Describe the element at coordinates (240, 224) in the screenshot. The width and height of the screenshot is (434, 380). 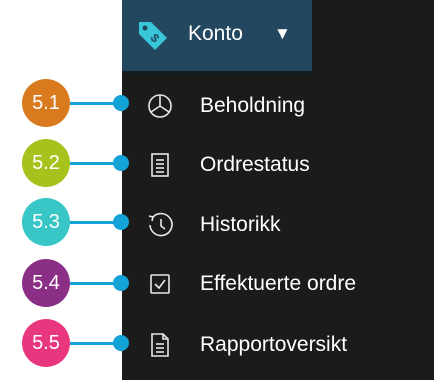
I see `menu-item-label: Historikk` at that location.